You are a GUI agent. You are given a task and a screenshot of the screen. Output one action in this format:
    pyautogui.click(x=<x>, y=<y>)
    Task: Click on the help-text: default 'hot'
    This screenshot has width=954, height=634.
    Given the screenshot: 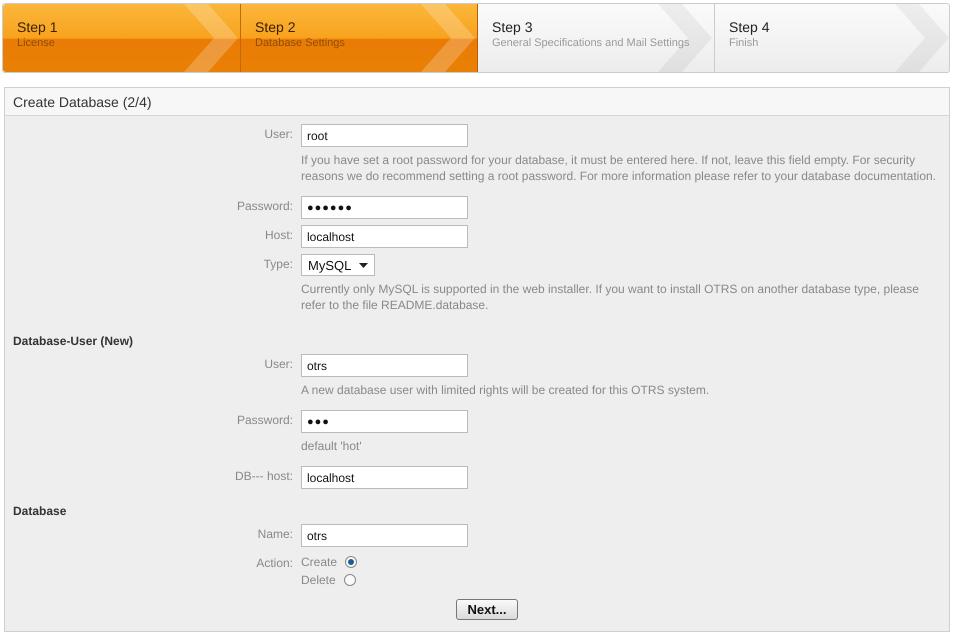 What is the action you would take?
    pyautogui.click(x=332, y=446)
    